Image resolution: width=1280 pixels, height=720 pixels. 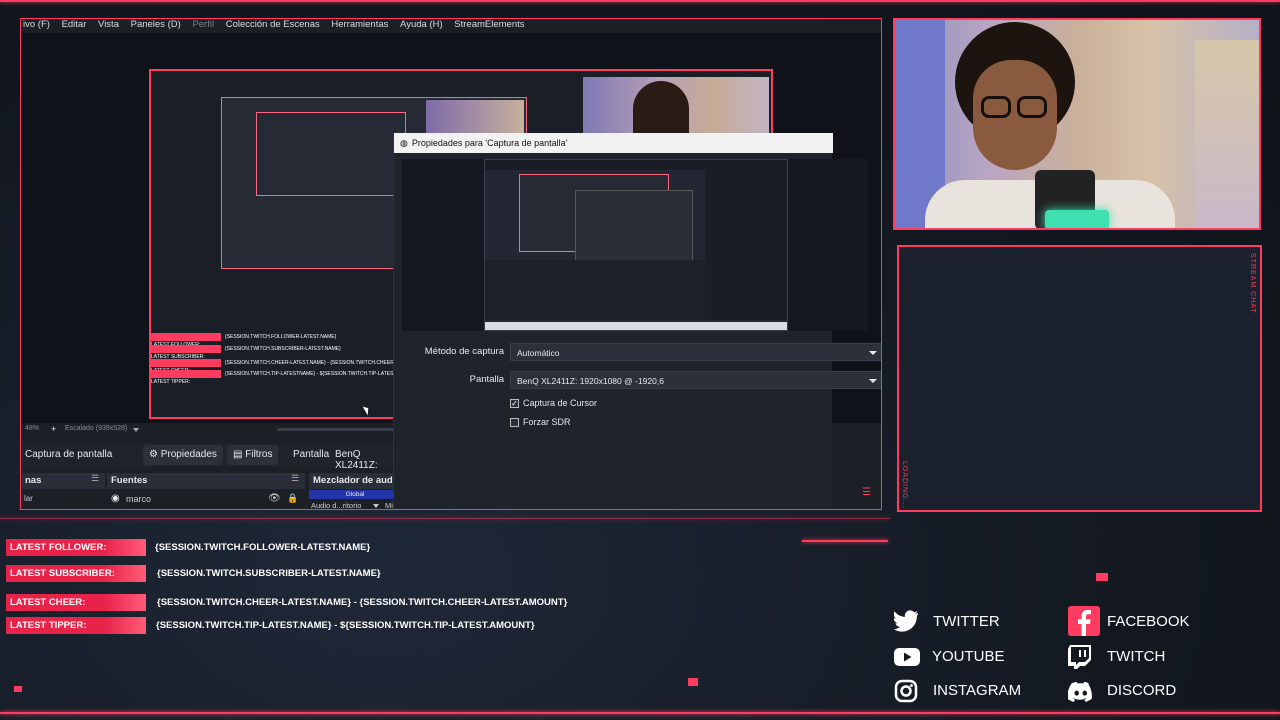 What do you see at coordinates (115, 498) in the screenshot?
I see `globe-icon: ◉` at bounding box center [115, 498].